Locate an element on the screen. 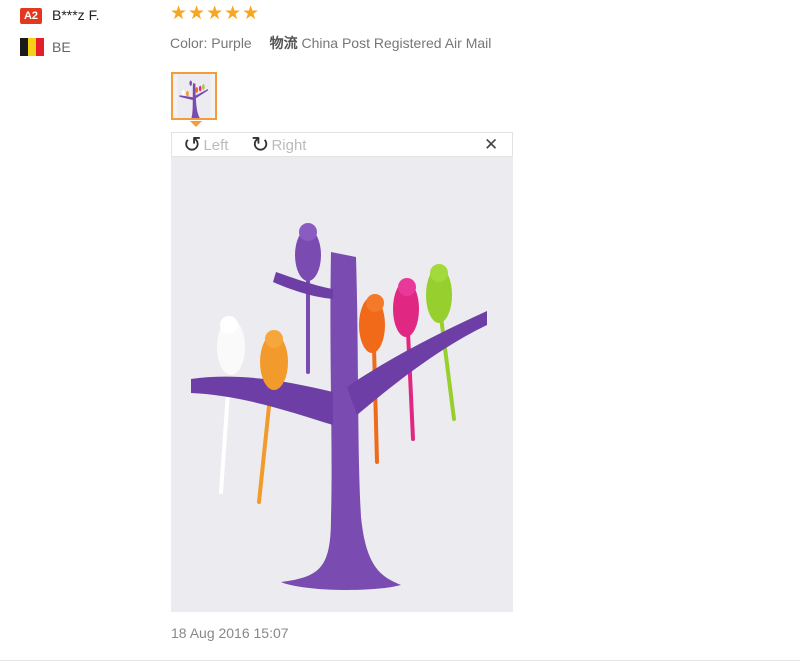  buyer-level-badge: A2 is located at coordinates (31, 16).